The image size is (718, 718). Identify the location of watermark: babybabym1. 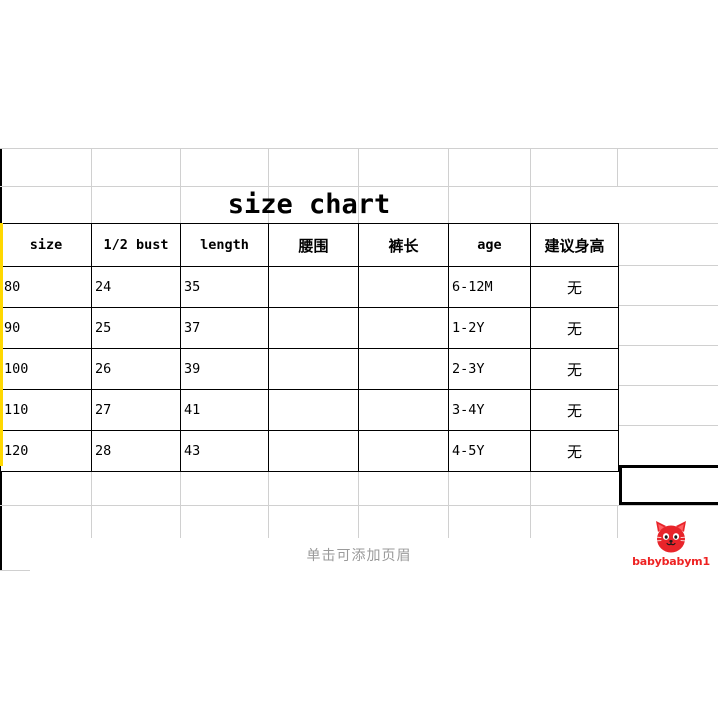
(671, 543).